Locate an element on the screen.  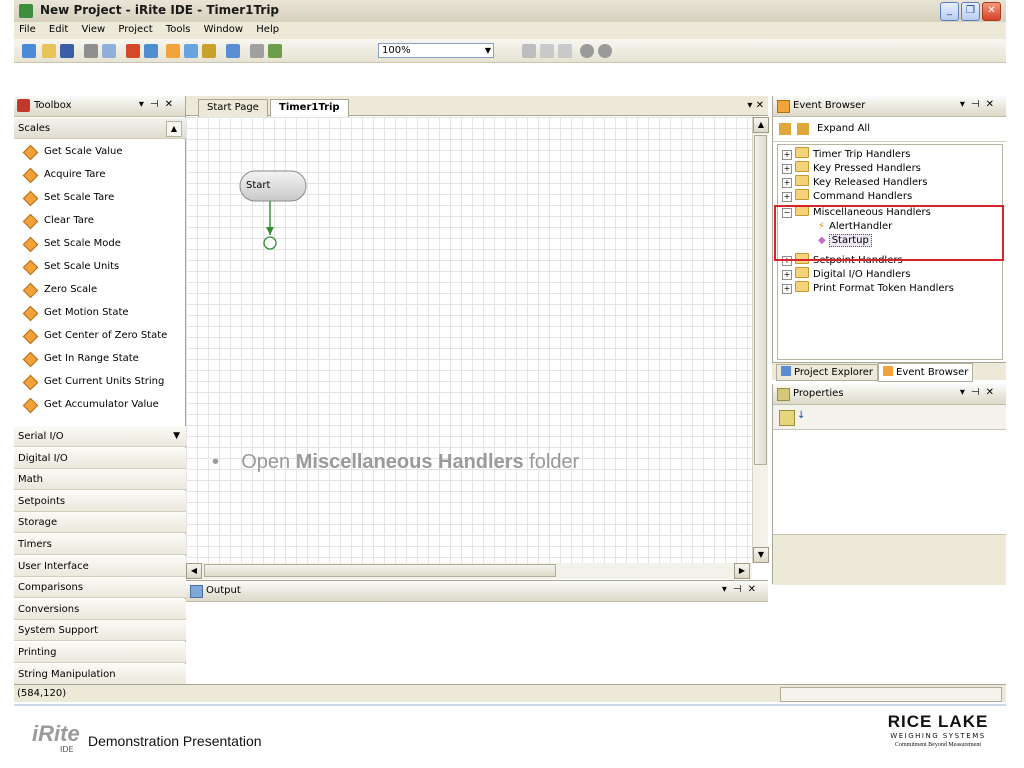
horizontal-scrollbar: ◀ ▶ is located at coordinates (469, 571).